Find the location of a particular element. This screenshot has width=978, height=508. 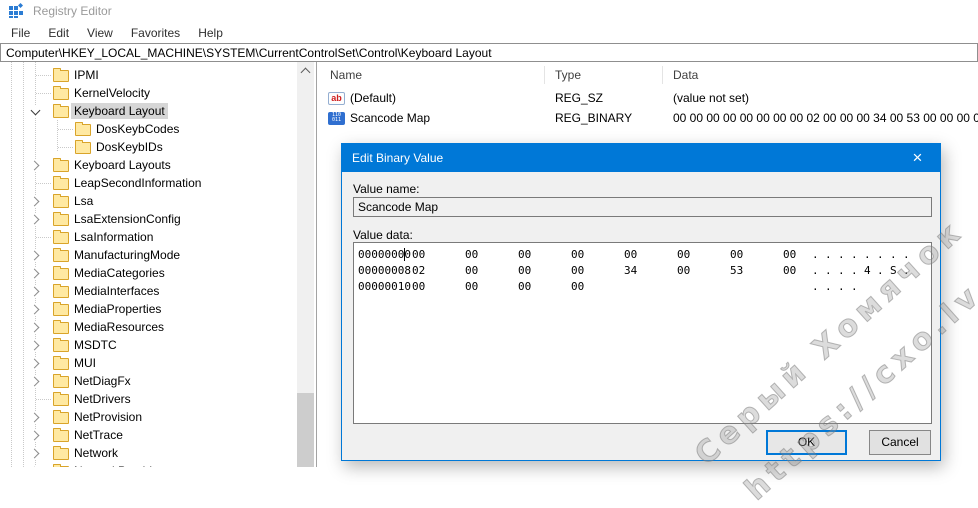

tree-item-leapsecondinformation: LeapSecondInformation is located at coordinates (148, 183).